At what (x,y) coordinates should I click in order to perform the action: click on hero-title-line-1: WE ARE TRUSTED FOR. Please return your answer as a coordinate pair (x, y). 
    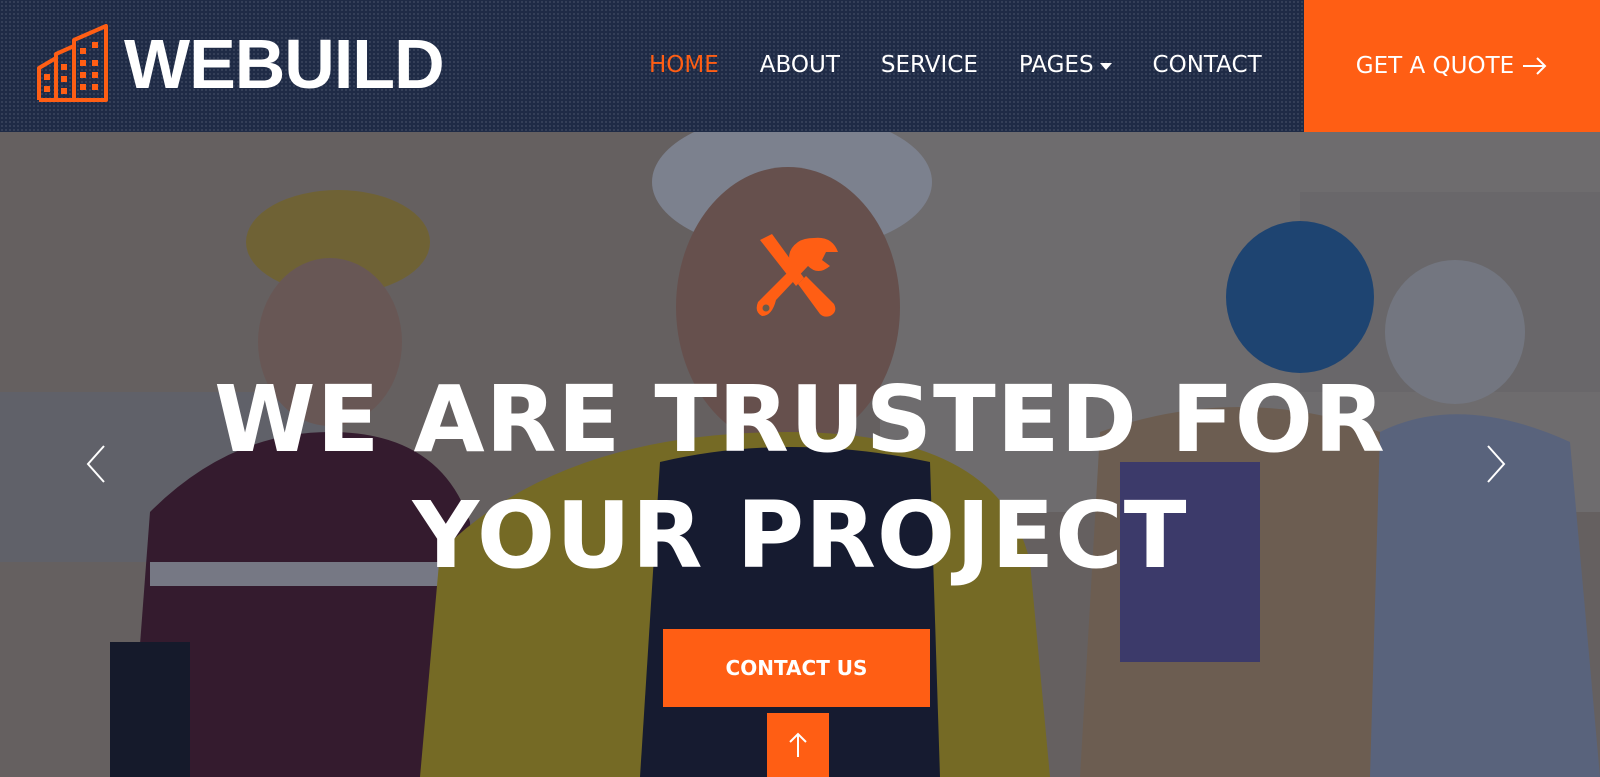
    Looking at the image, I should click on (800, 419).